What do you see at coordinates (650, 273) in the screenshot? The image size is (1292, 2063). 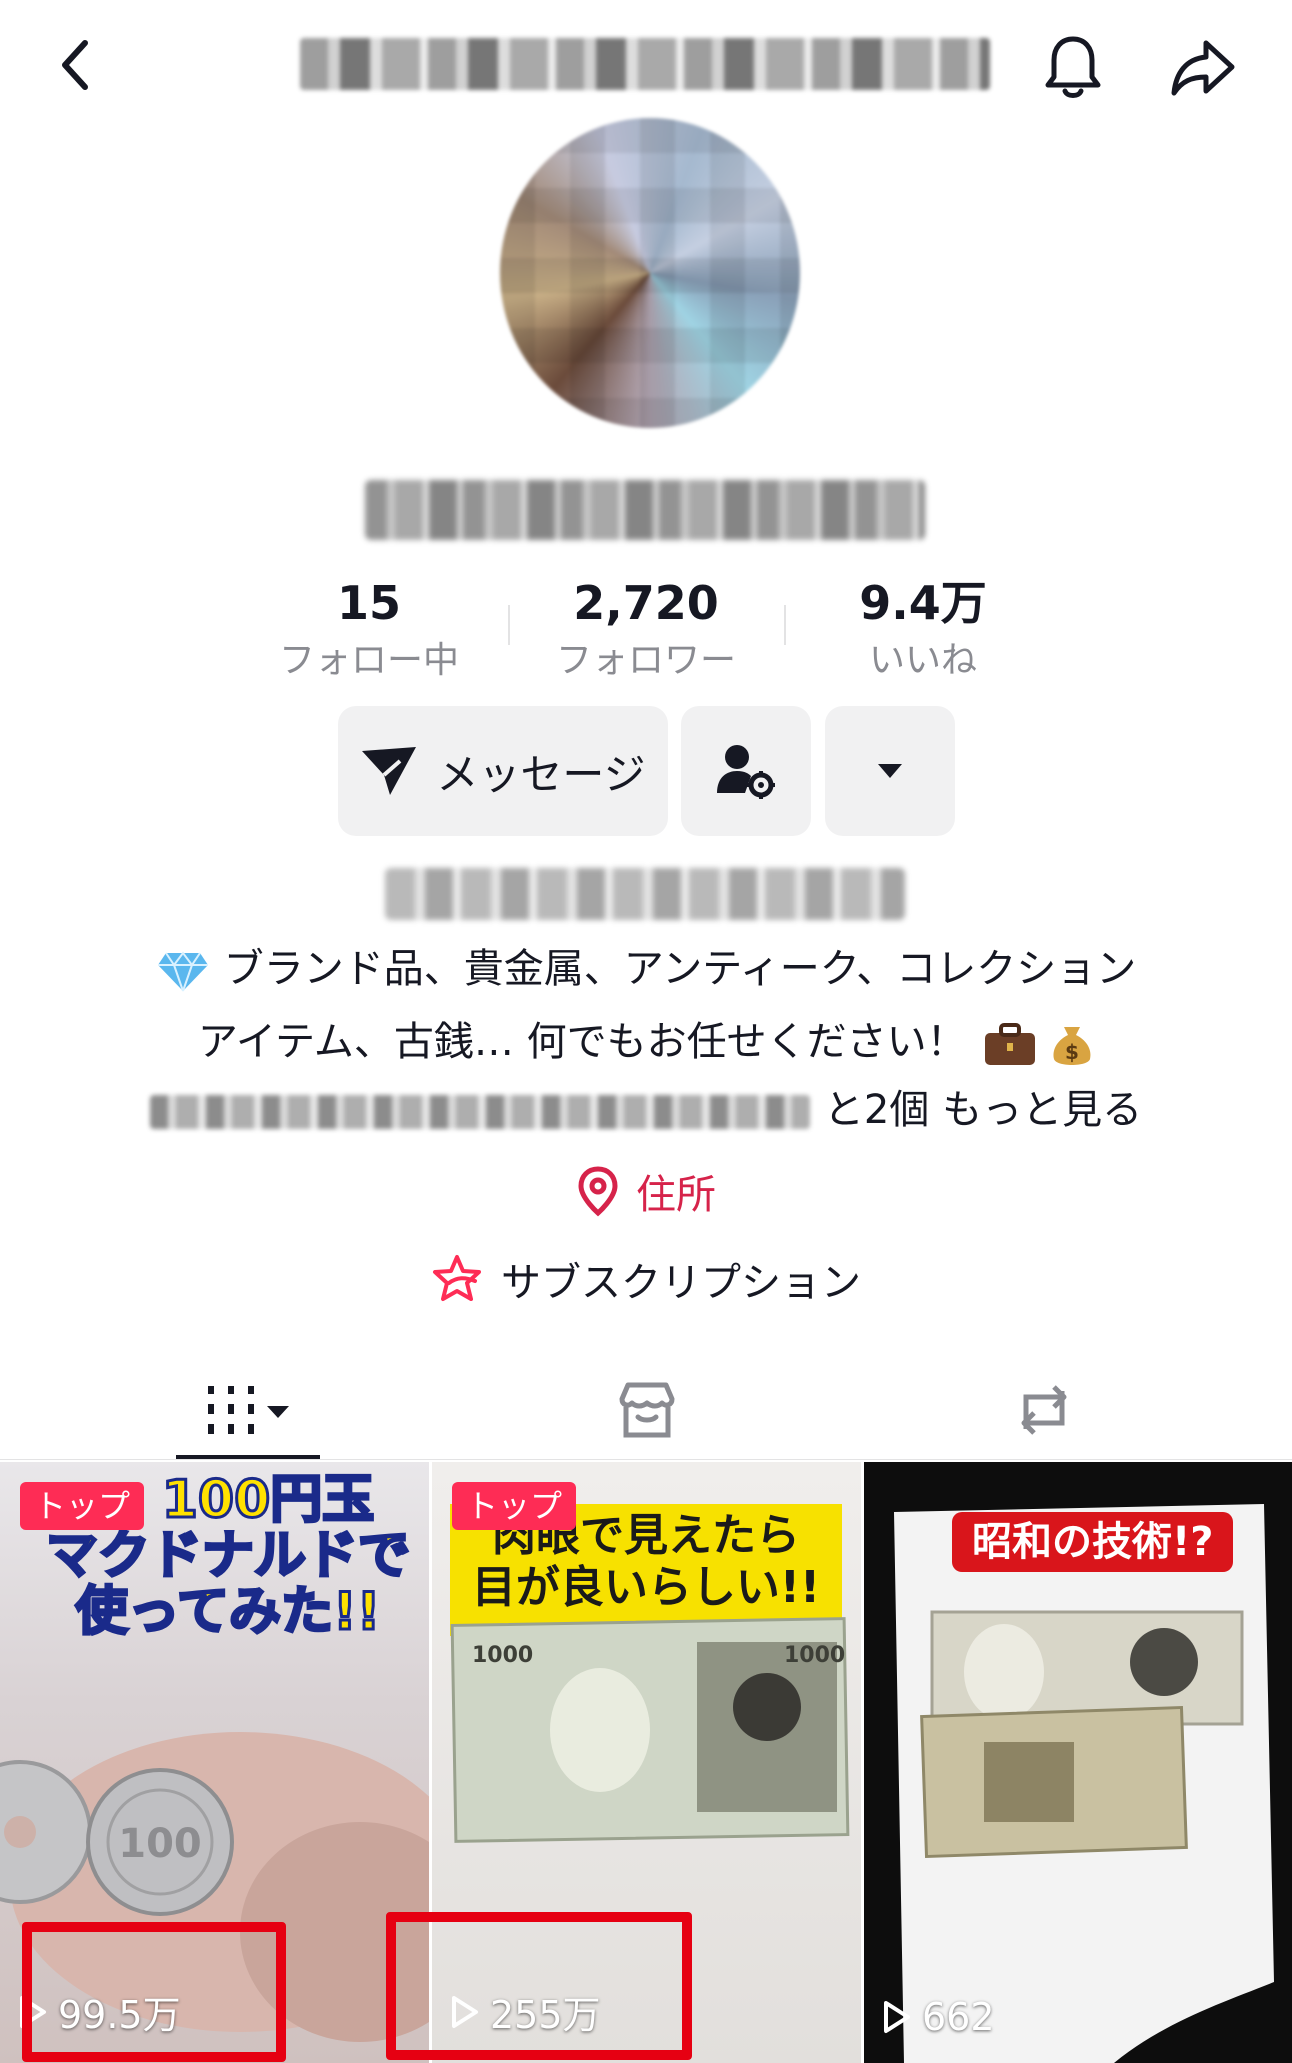 I see `avatar` at bounding box center [650, 273].